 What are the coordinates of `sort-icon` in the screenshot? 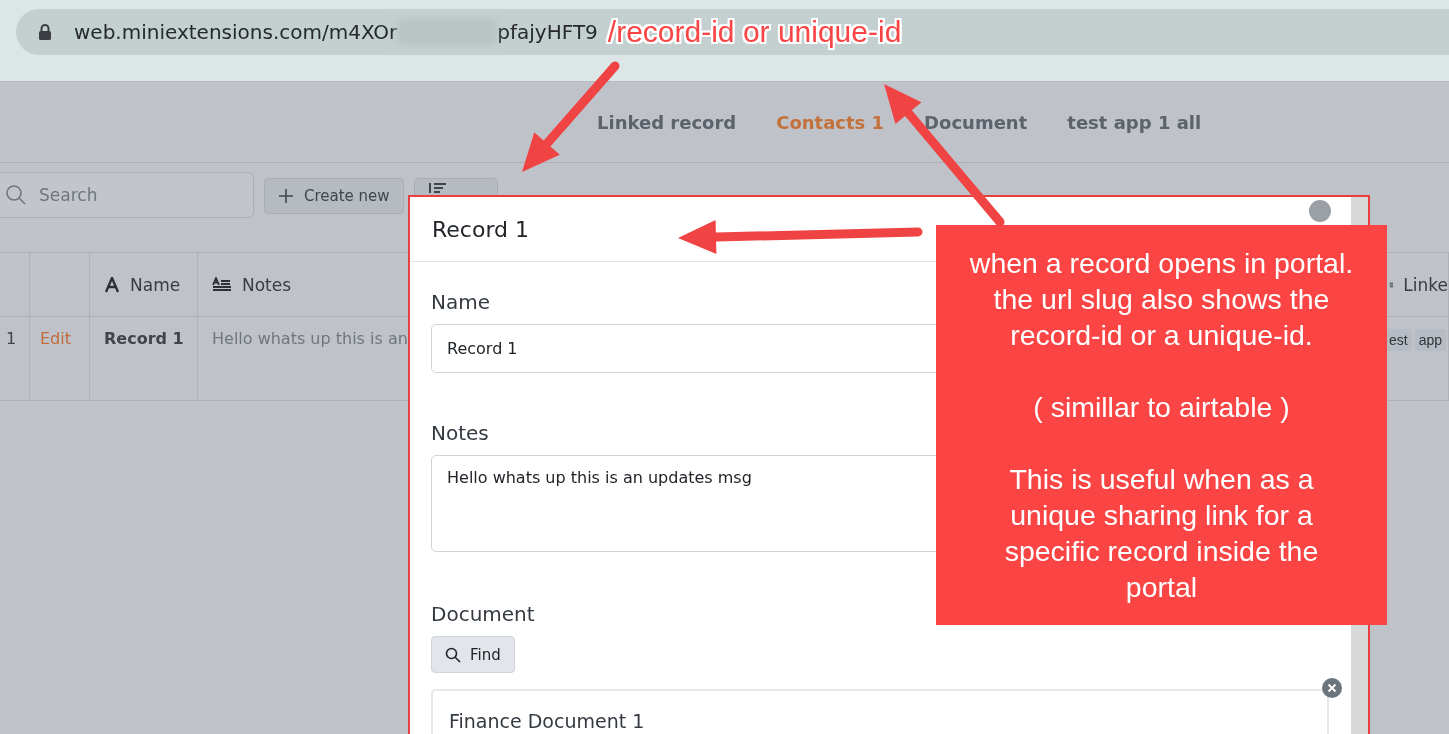 It's located at (436, 188).